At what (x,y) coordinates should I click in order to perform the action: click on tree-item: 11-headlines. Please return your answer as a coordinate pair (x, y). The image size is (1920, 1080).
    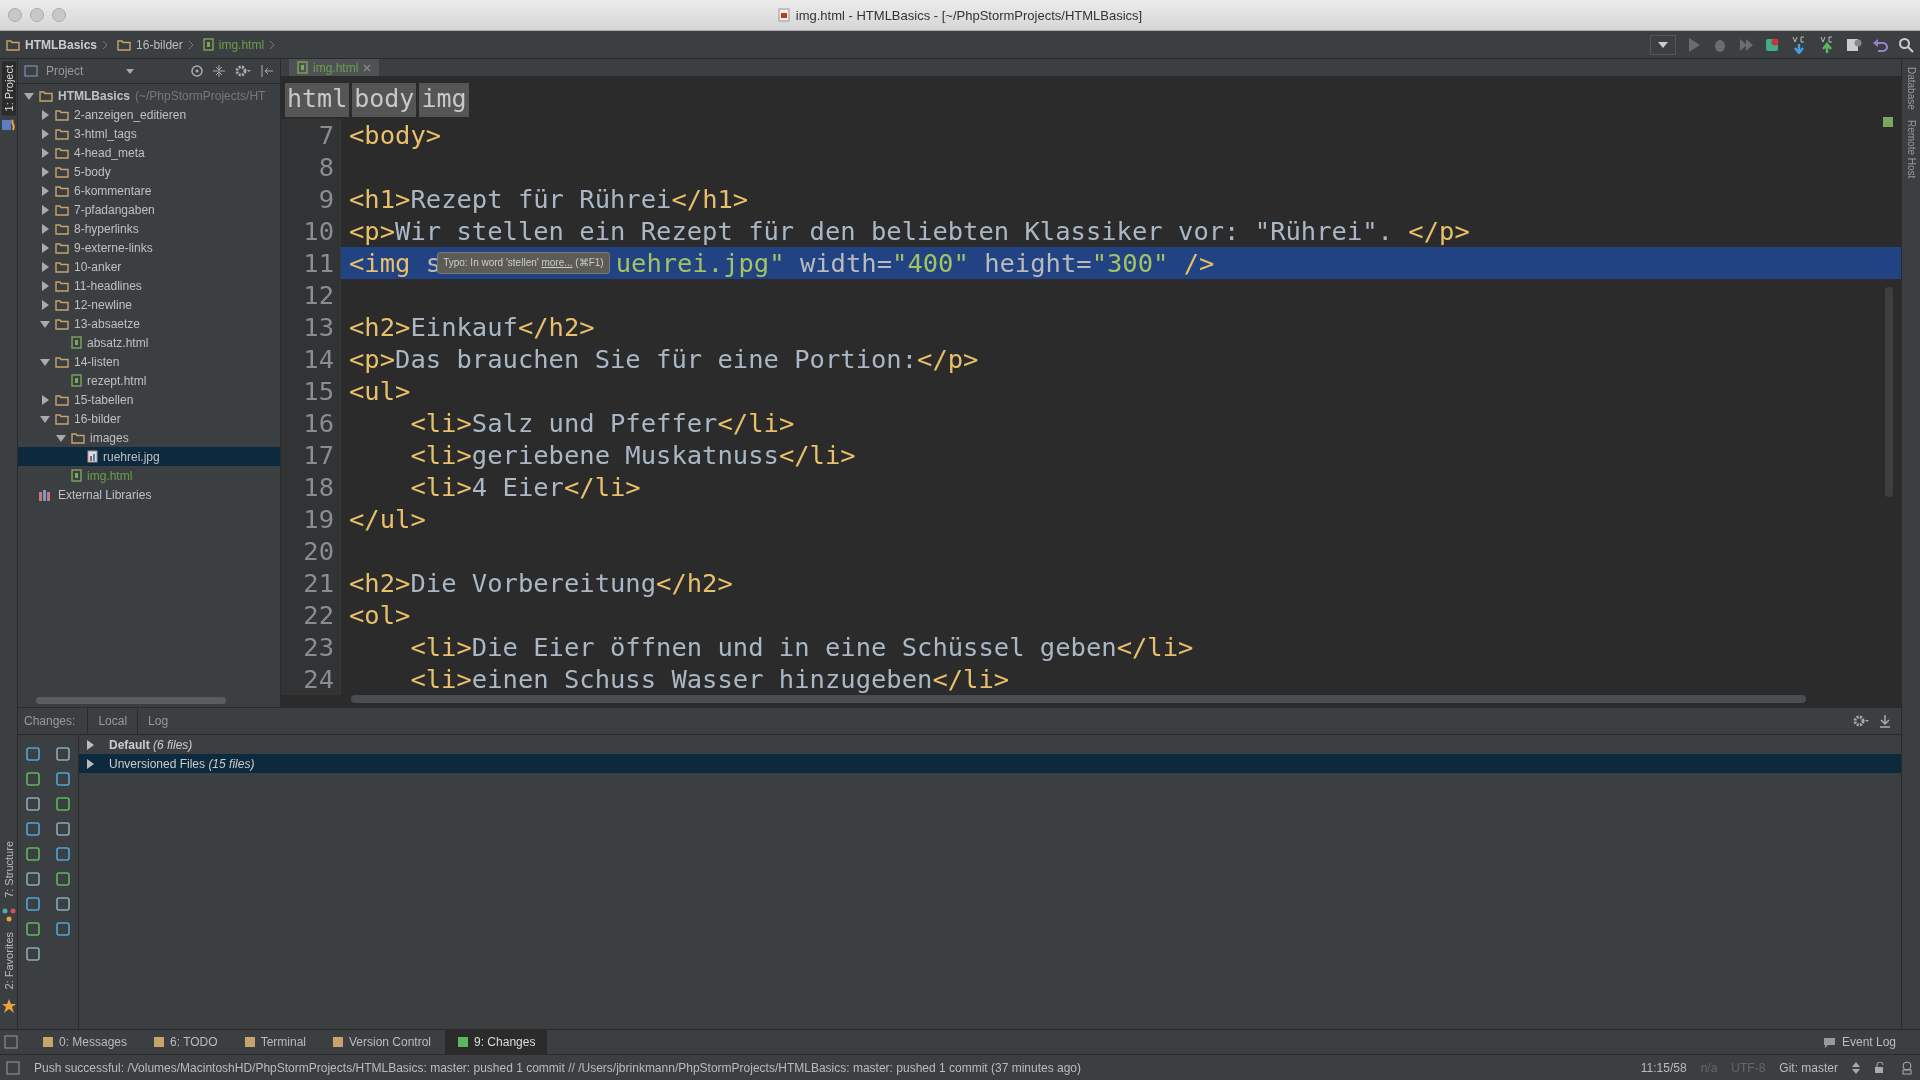
    Looking at the image, I should click on (149, 285).